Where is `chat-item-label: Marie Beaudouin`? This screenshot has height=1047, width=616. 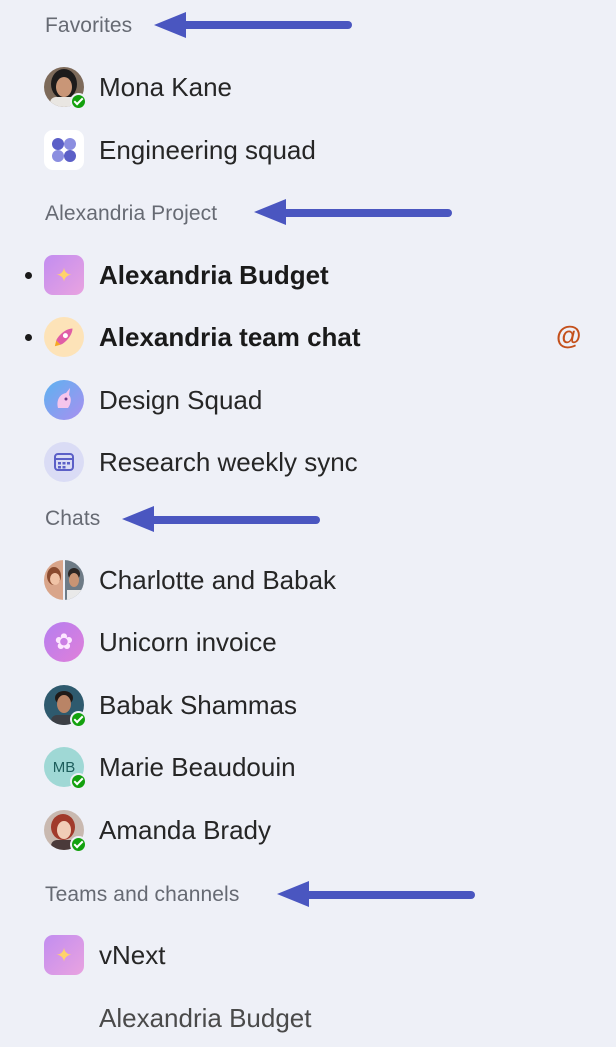 chat-item-label: Marie Beaudouin is located at coordinates (197, 767).